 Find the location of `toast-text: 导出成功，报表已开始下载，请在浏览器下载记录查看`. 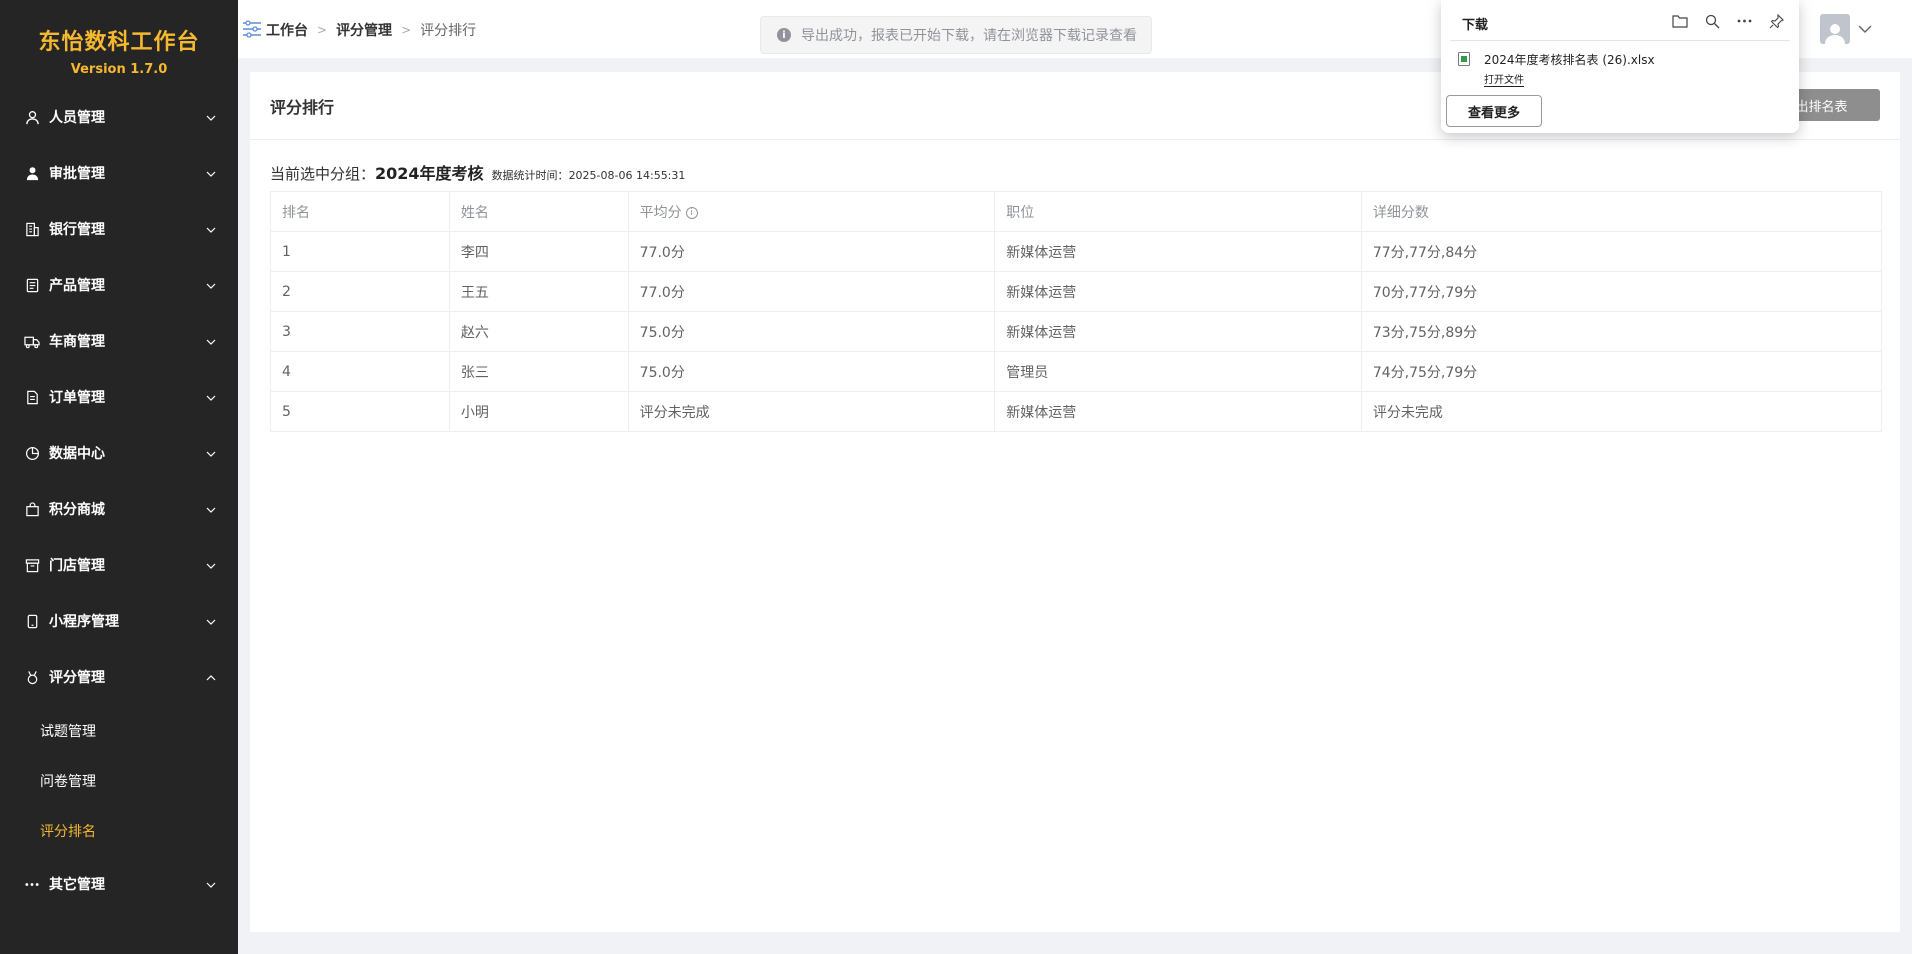

toast-text: 导出成功，报表已开始下载，请在浏览器下载记录查看 is located at coordinates (969, 36).